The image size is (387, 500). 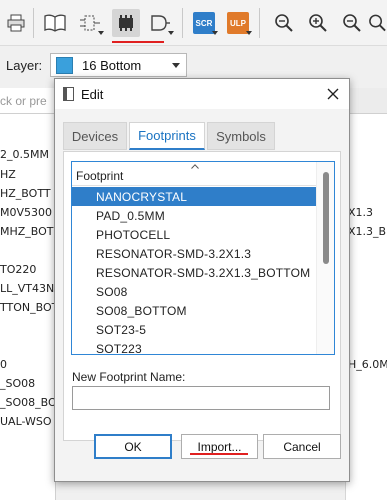 What do you see at coordinates (377, 23) in the screenshot?
I see `zoom-icon` at bounding box center [377, 23].